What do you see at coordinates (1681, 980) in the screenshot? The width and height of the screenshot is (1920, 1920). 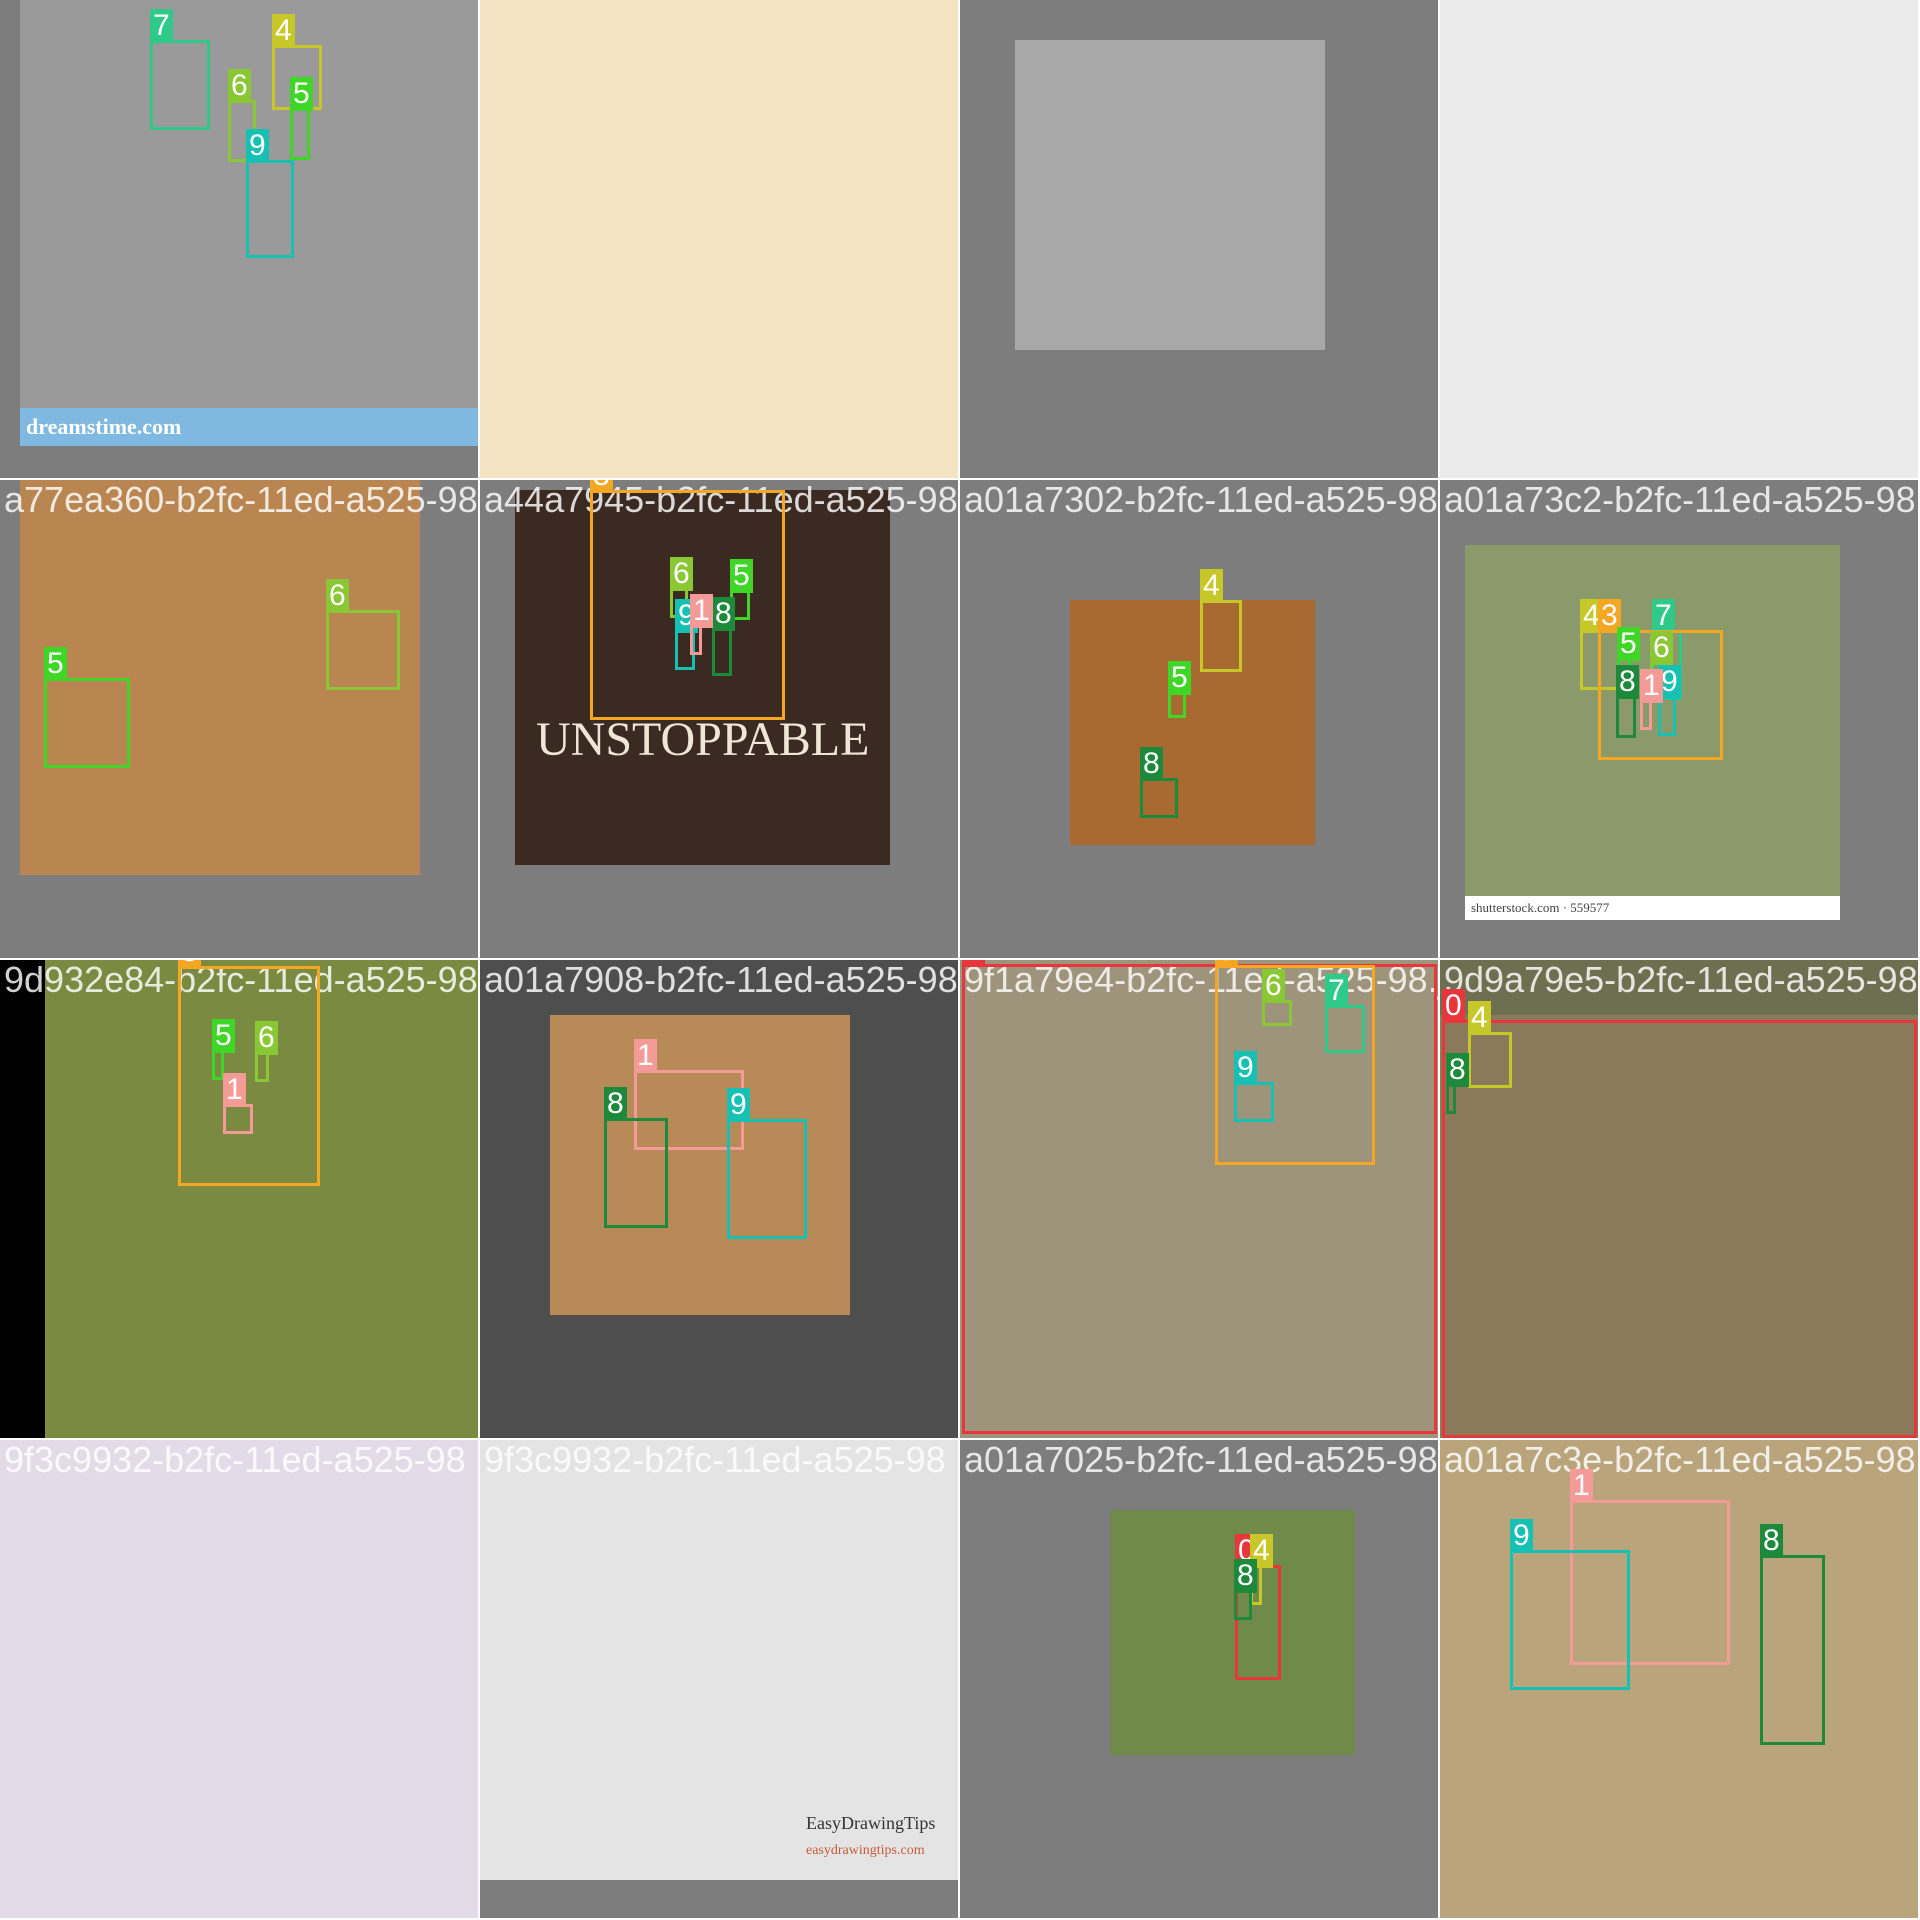 I see `filename-label: 9d9a79e5-b2fc-11ed-a525-98.jpg` at bounding box center [1681, 980].